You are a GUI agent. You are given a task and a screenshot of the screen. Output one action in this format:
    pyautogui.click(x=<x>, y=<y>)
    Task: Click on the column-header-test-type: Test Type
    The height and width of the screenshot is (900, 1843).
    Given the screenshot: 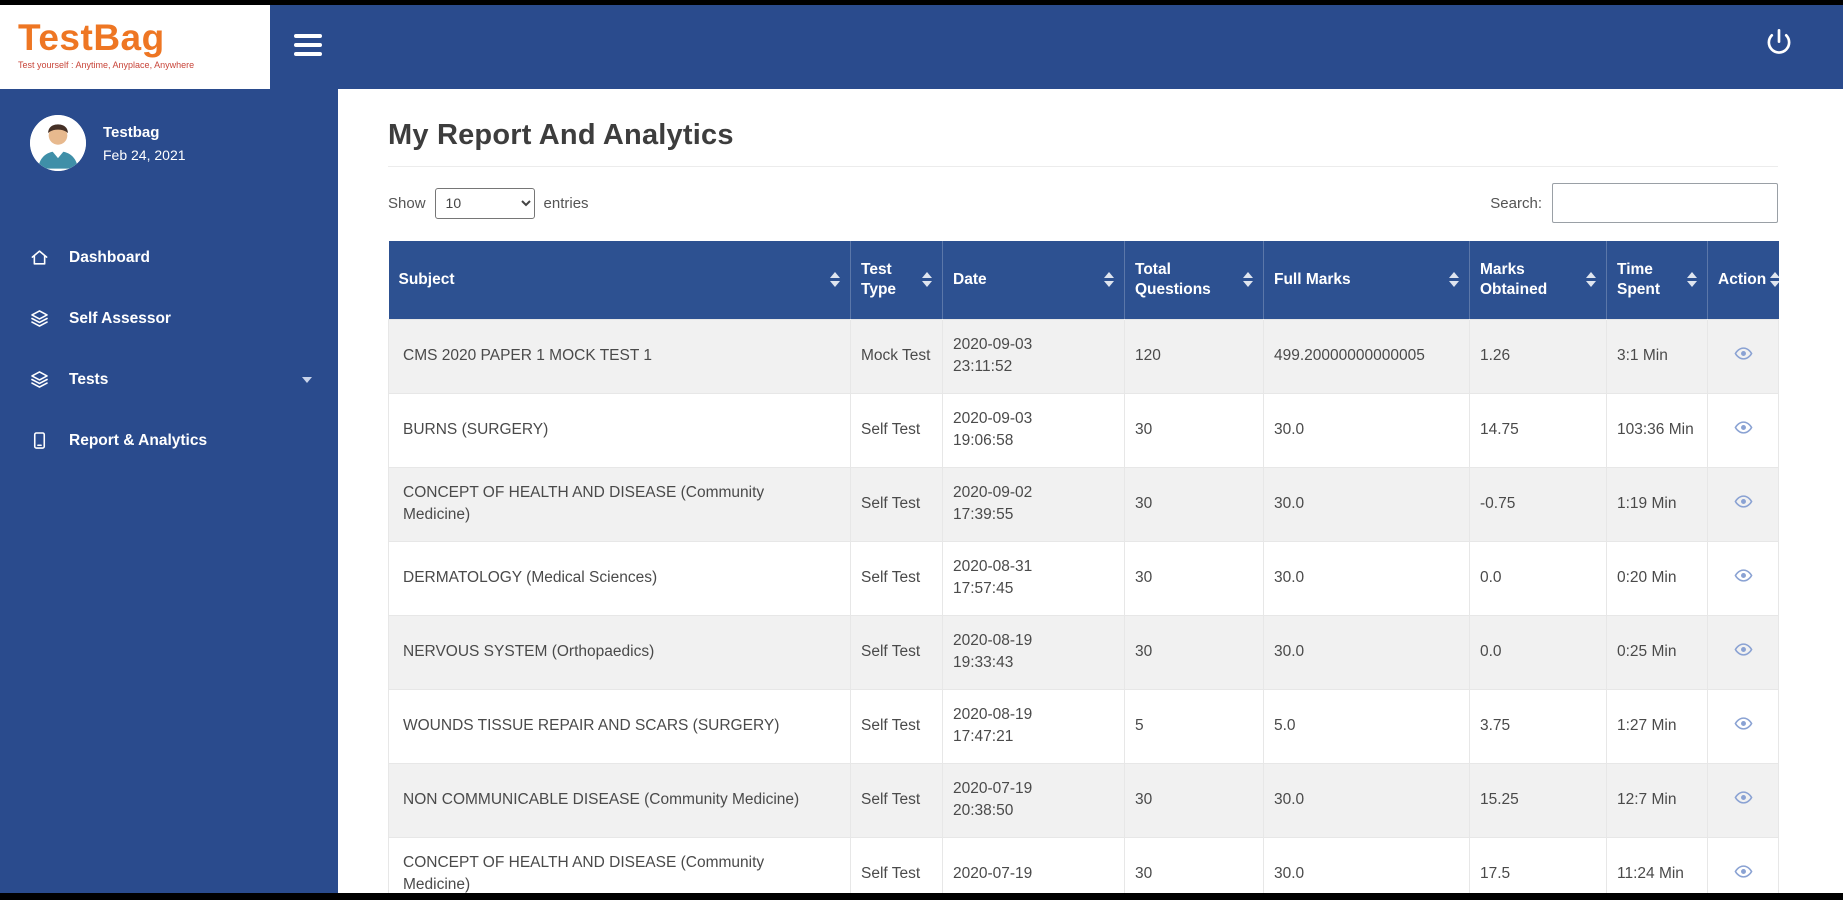 What is the action you would take?
    pyautogui.click(x=896, y=280)
    